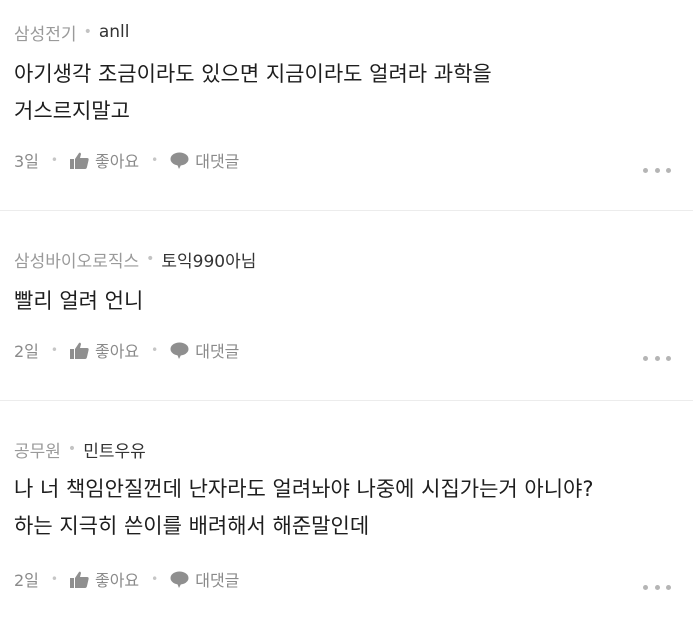 This screenshot has width=693, height=623. What do you see at coordinates (208, 259) in the screenshot?
I see `author-nickname: 토익990아님` at bounding box center [208, 259].